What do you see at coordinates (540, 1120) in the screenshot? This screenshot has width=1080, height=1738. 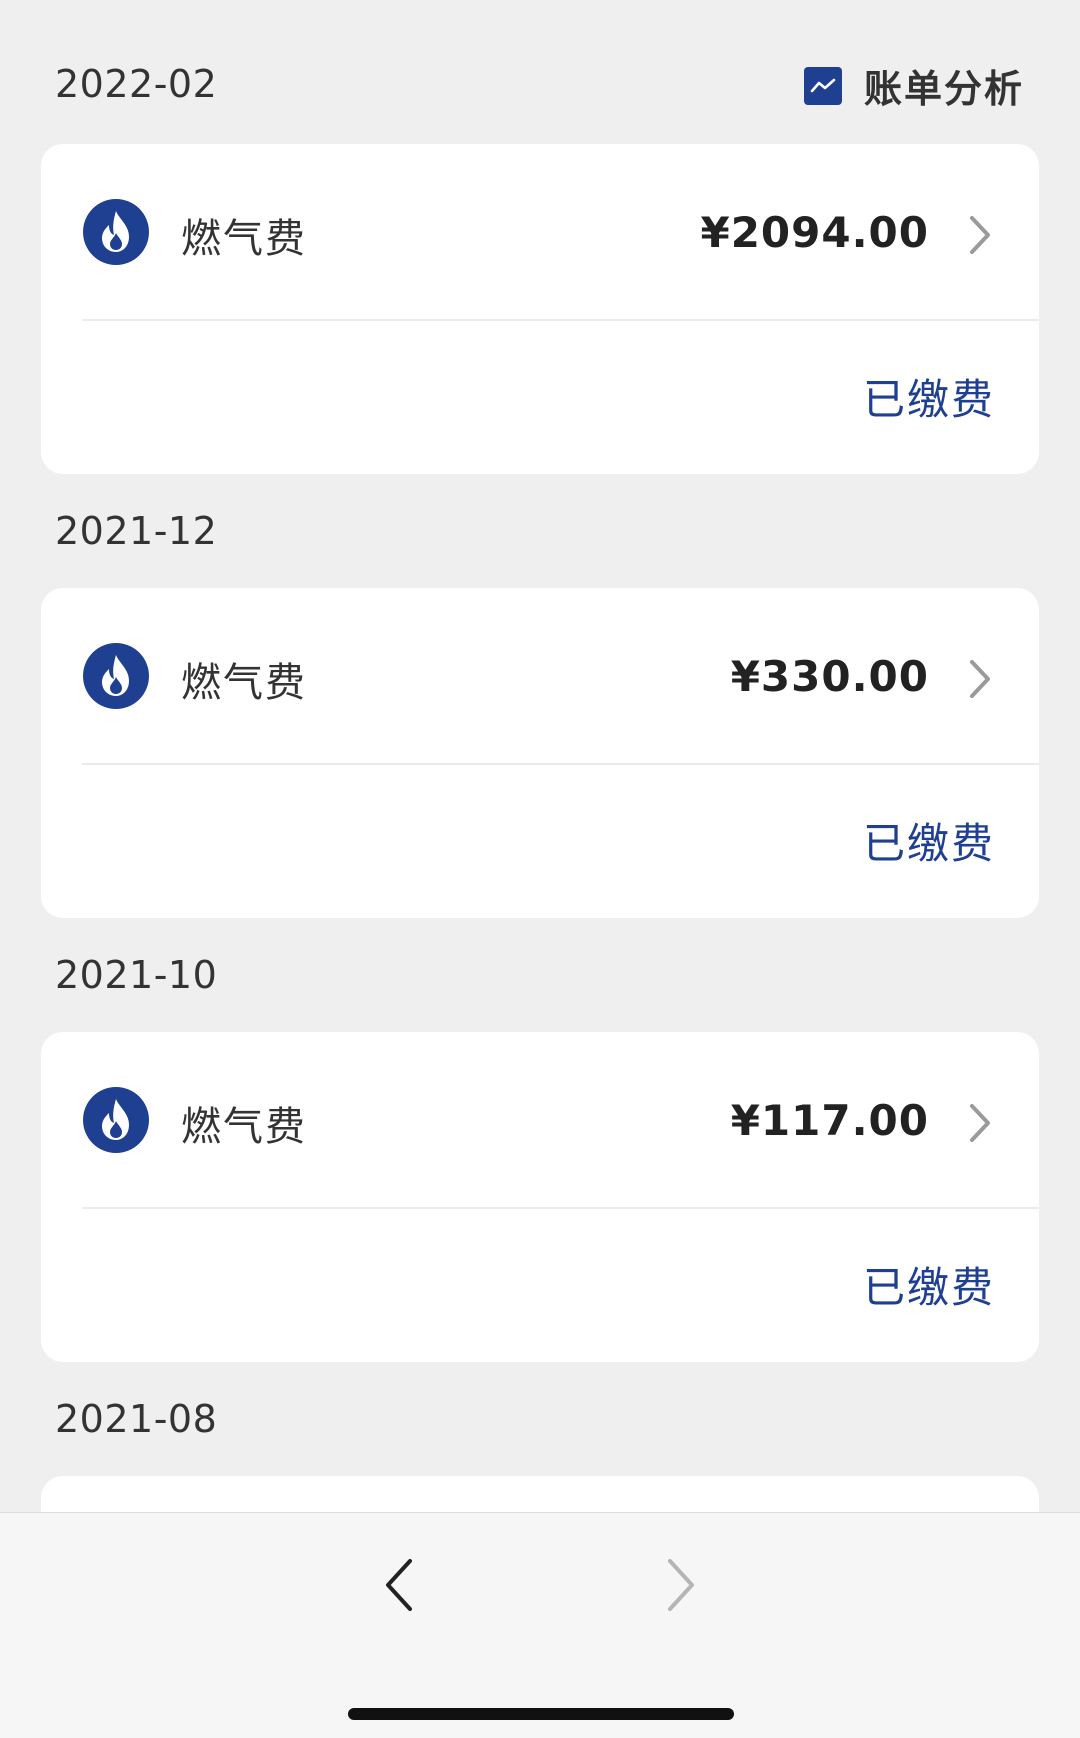 I see `bill-row: 燃气费 ¥117.00` at bounding box center [540, 1120].